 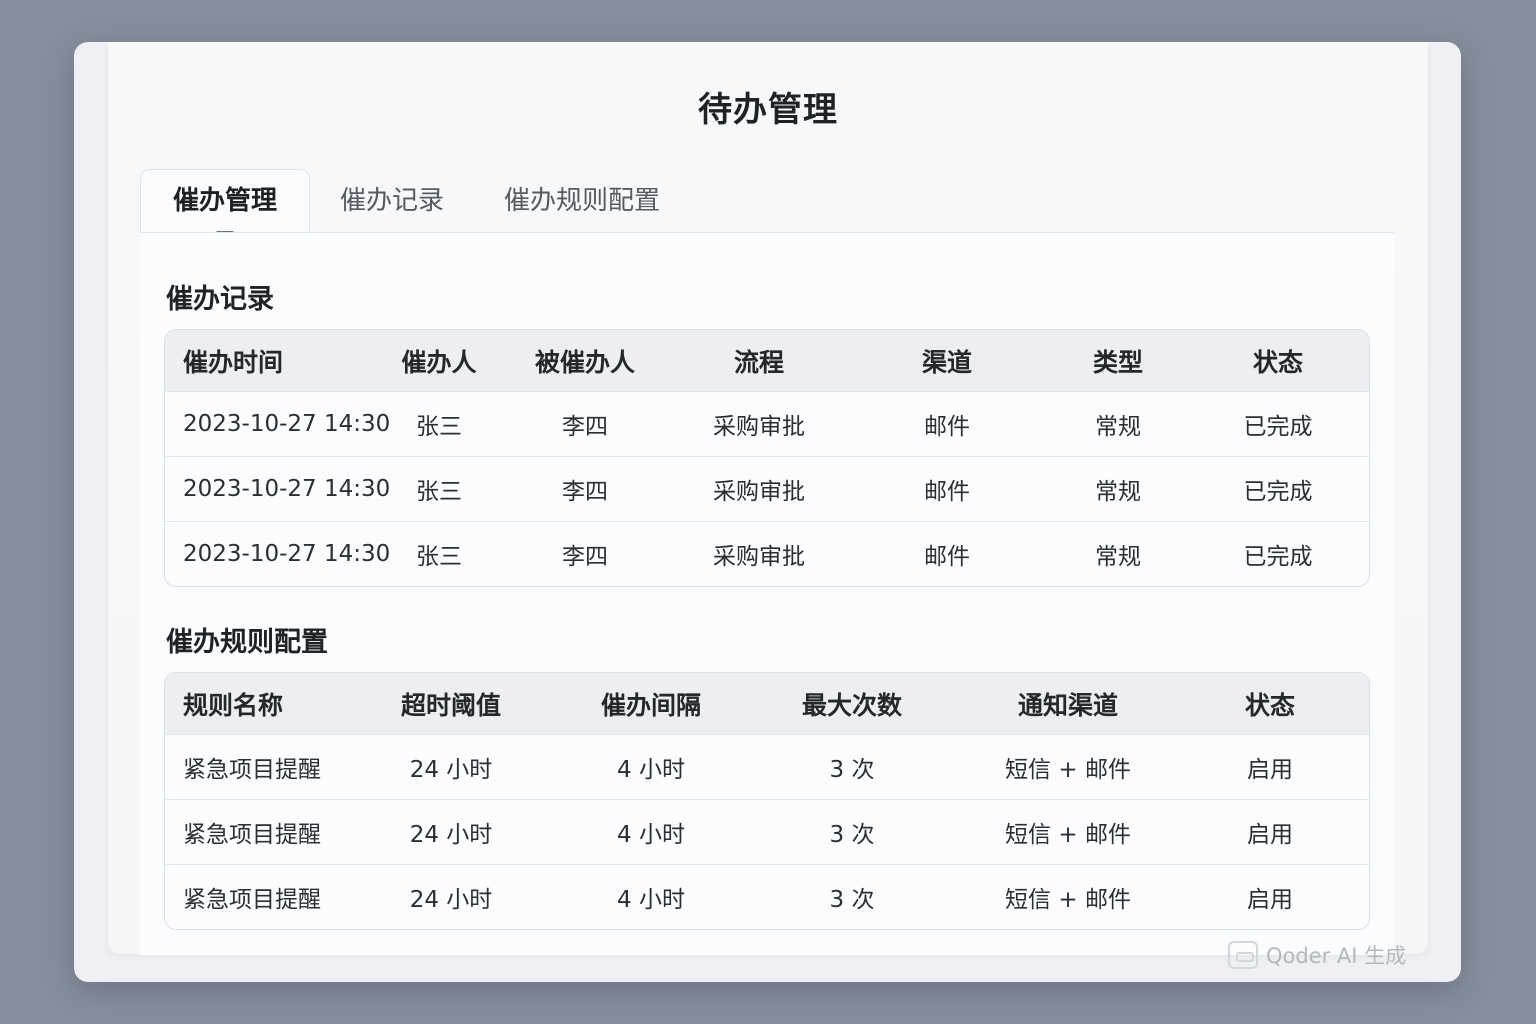 I want to click on tab-label: 催办管理, so click(x=225, y=201).